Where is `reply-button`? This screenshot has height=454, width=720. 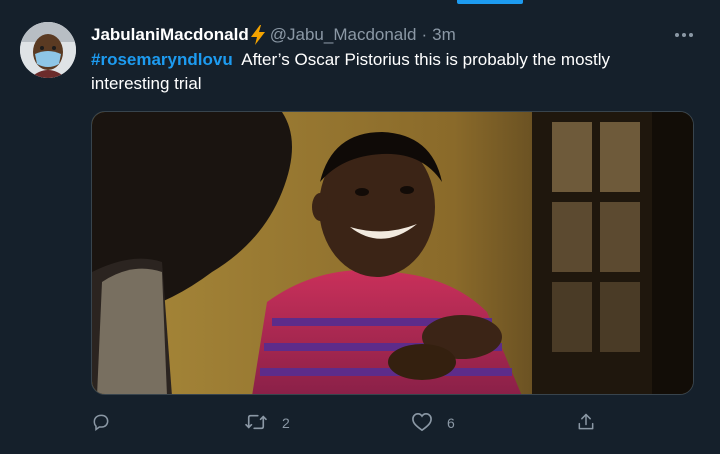
reply-button is located at coordinates (108, 423).